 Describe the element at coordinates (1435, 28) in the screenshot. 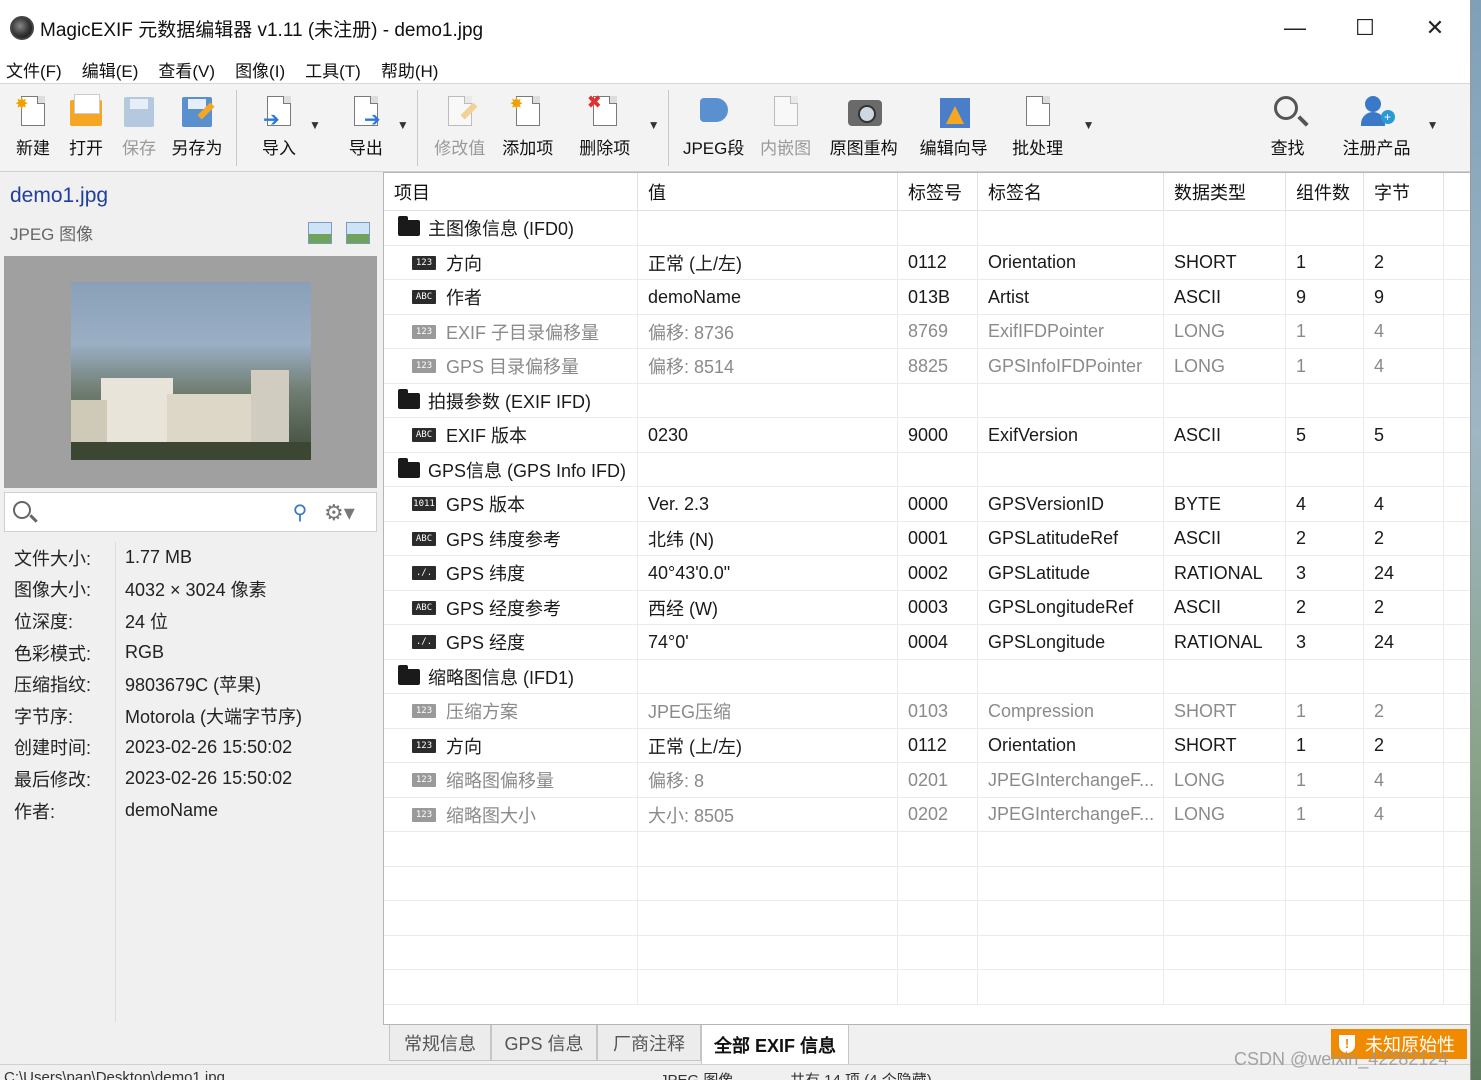

I see `close-button: ✕` at that location.